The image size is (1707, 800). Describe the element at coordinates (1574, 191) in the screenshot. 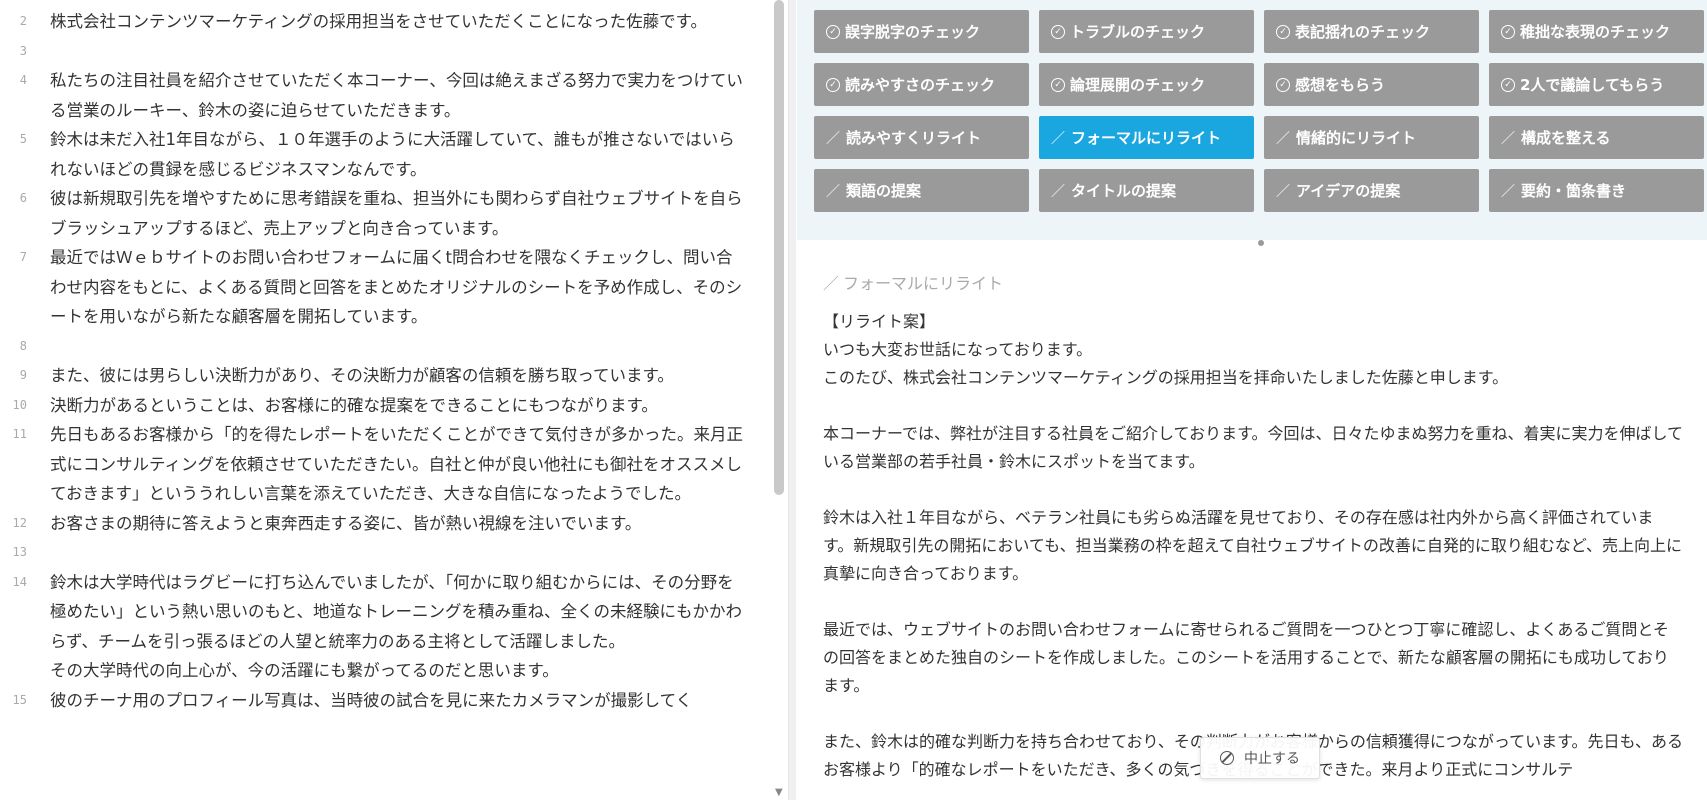

I see `button-label: 要約・箇条書き` at that location.